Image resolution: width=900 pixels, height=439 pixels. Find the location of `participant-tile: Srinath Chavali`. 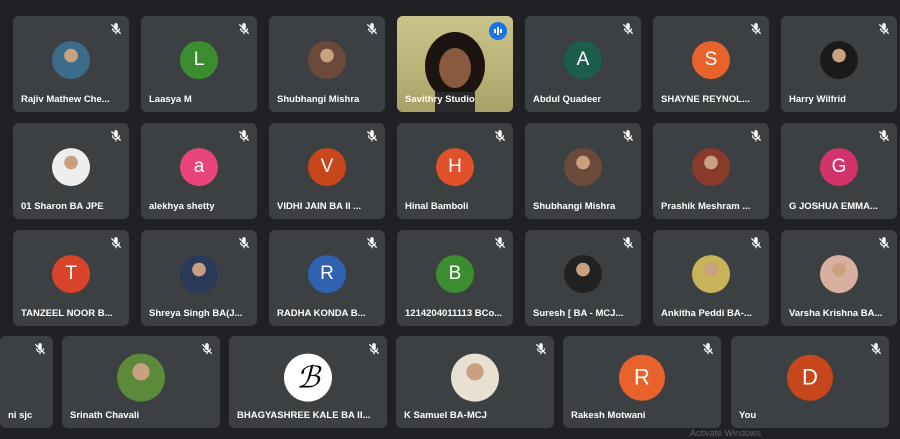

participant-tile: Srinath Chavali is located at coordinates (141, 382).